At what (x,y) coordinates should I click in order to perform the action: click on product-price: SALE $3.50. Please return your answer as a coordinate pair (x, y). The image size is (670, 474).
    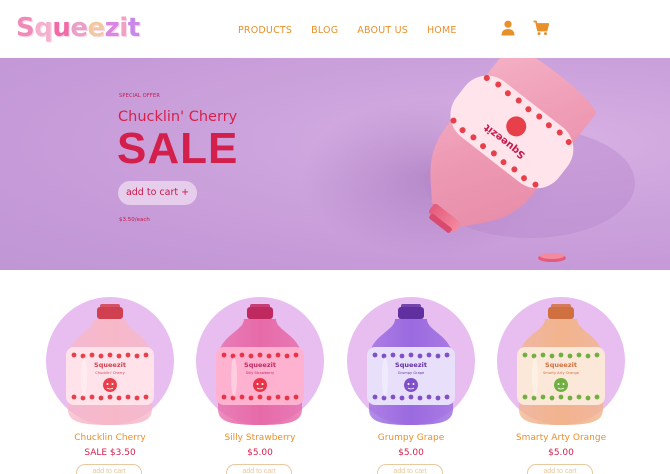
    Looking at the image, I should click on (110, 453).